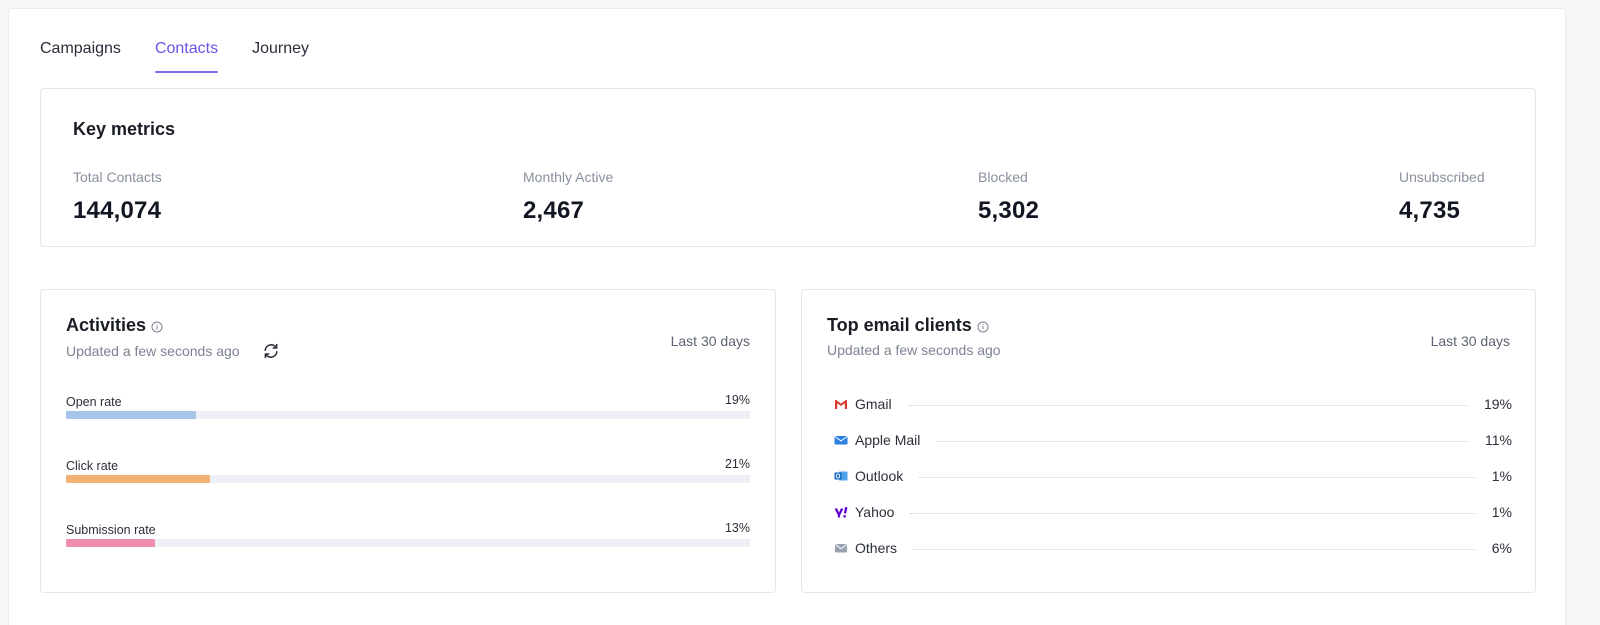  What do you see at coordinates (280, 59) in the screenshot?
I see `tab-journey: Journey` at bounding box center [280, 59].